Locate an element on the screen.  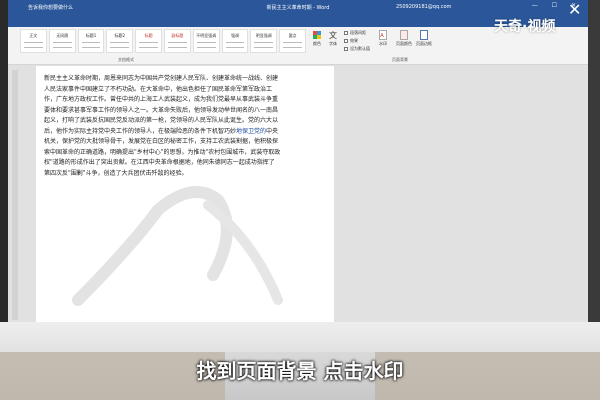
style-thumbnail: 不明显强调 is located at coordinates (206, 41).